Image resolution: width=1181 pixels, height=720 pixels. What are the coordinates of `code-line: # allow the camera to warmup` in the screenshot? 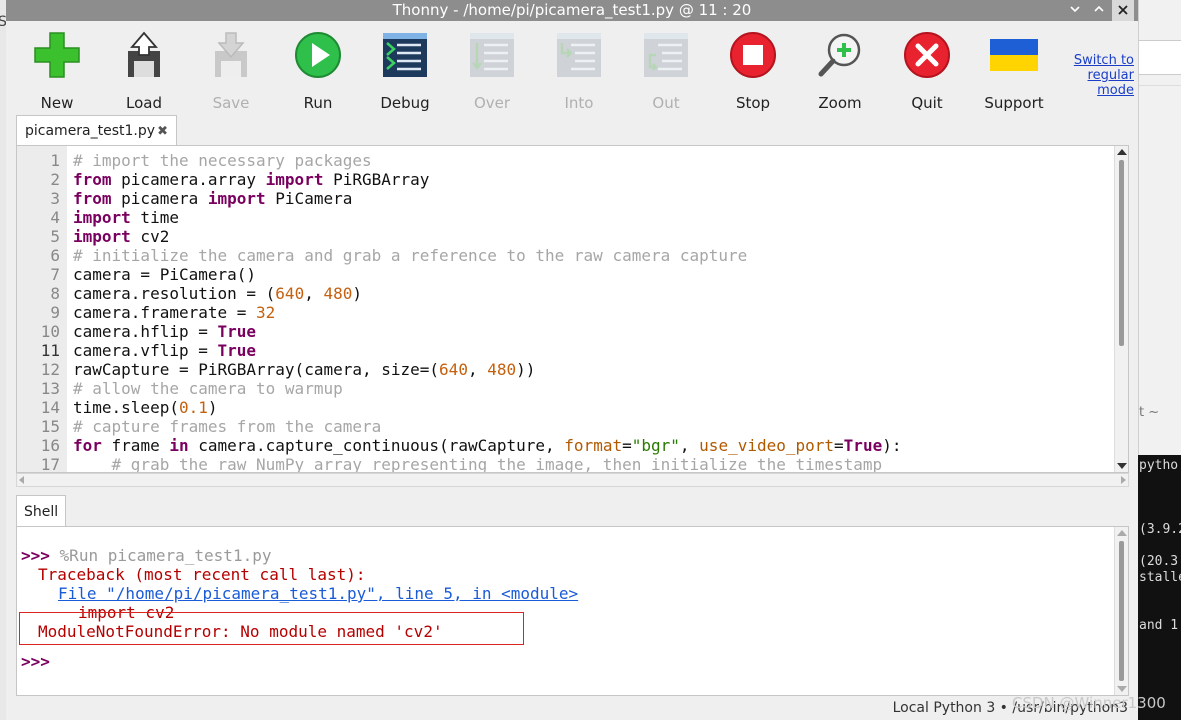 It's located at (208, 388).